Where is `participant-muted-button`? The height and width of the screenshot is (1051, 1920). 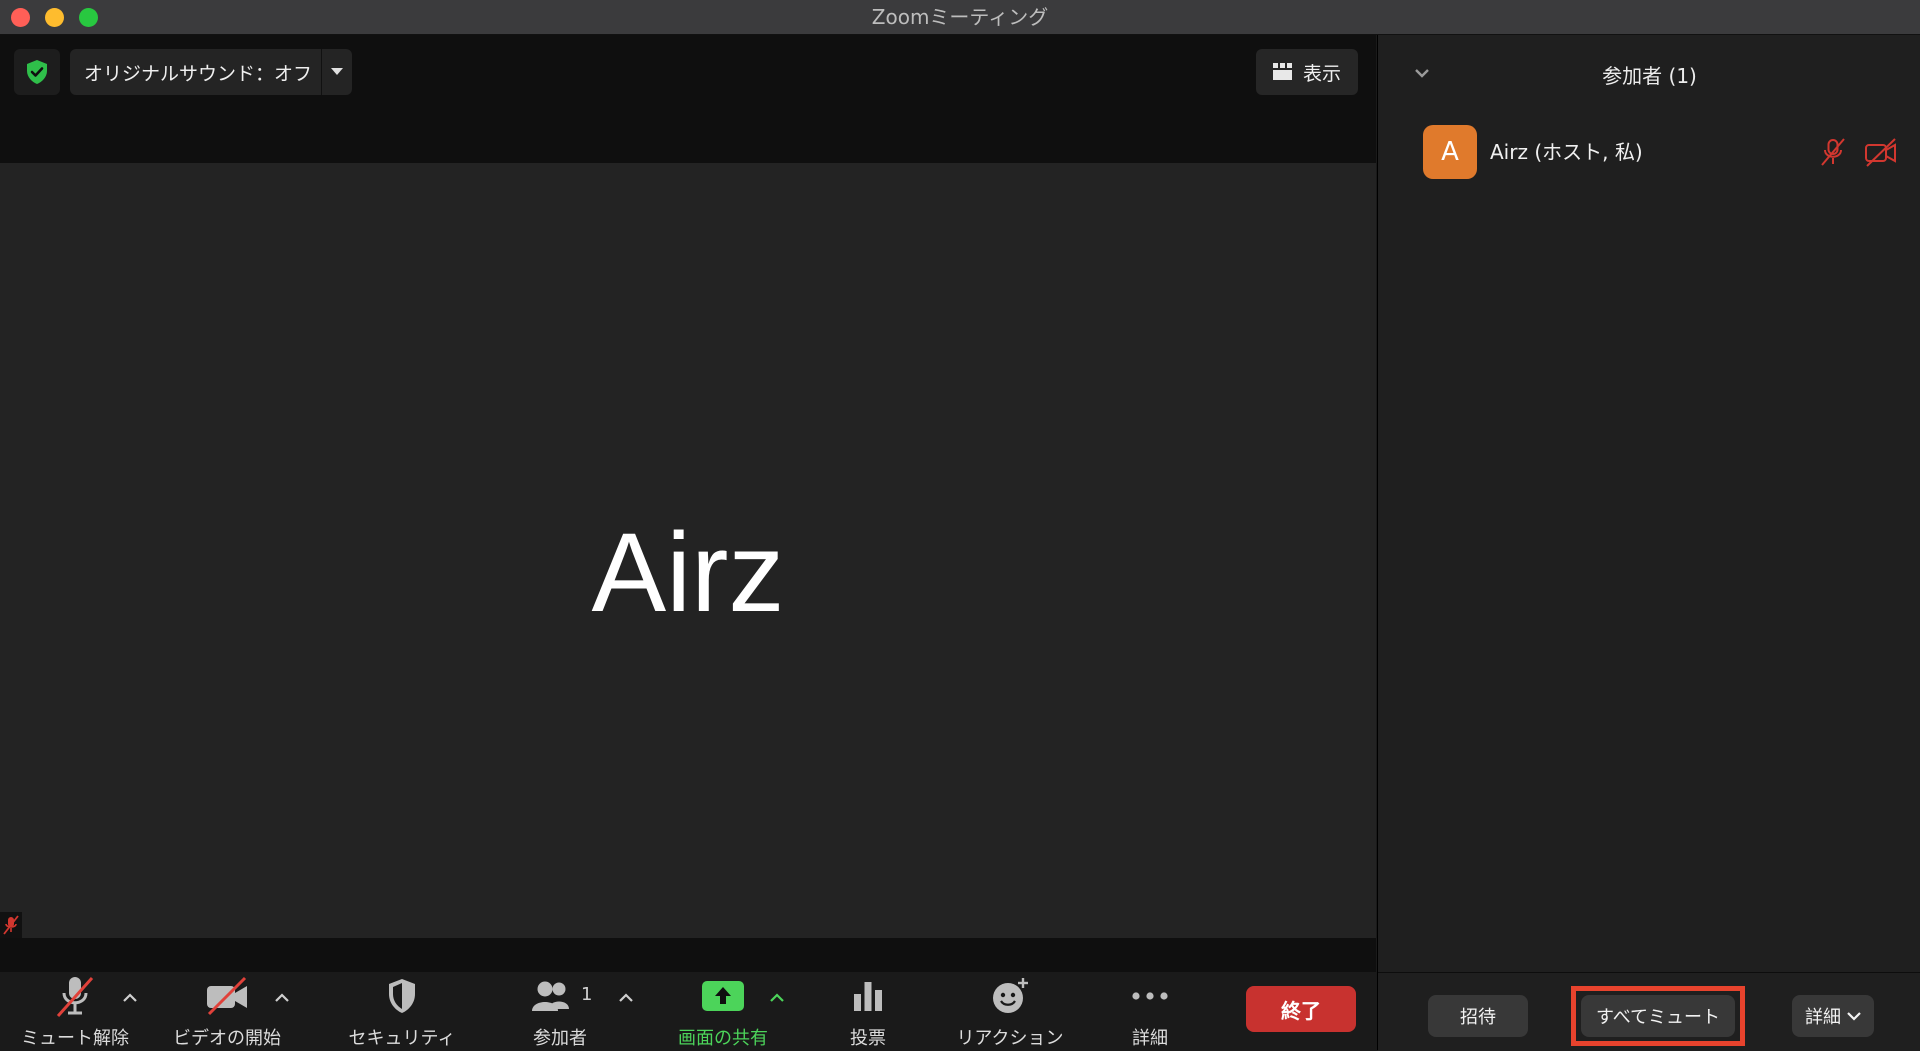 participant-muted-button is located at coordinates (1833, 152).